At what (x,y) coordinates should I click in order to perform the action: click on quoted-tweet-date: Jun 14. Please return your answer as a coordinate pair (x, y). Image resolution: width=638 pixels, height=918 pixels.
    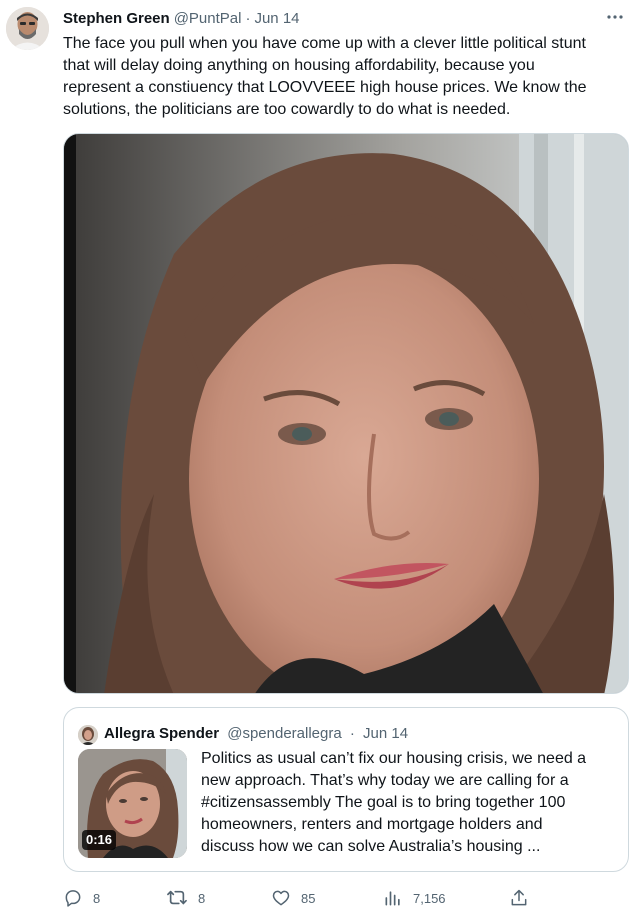
    Looking at the image, I should click on (385, 733).